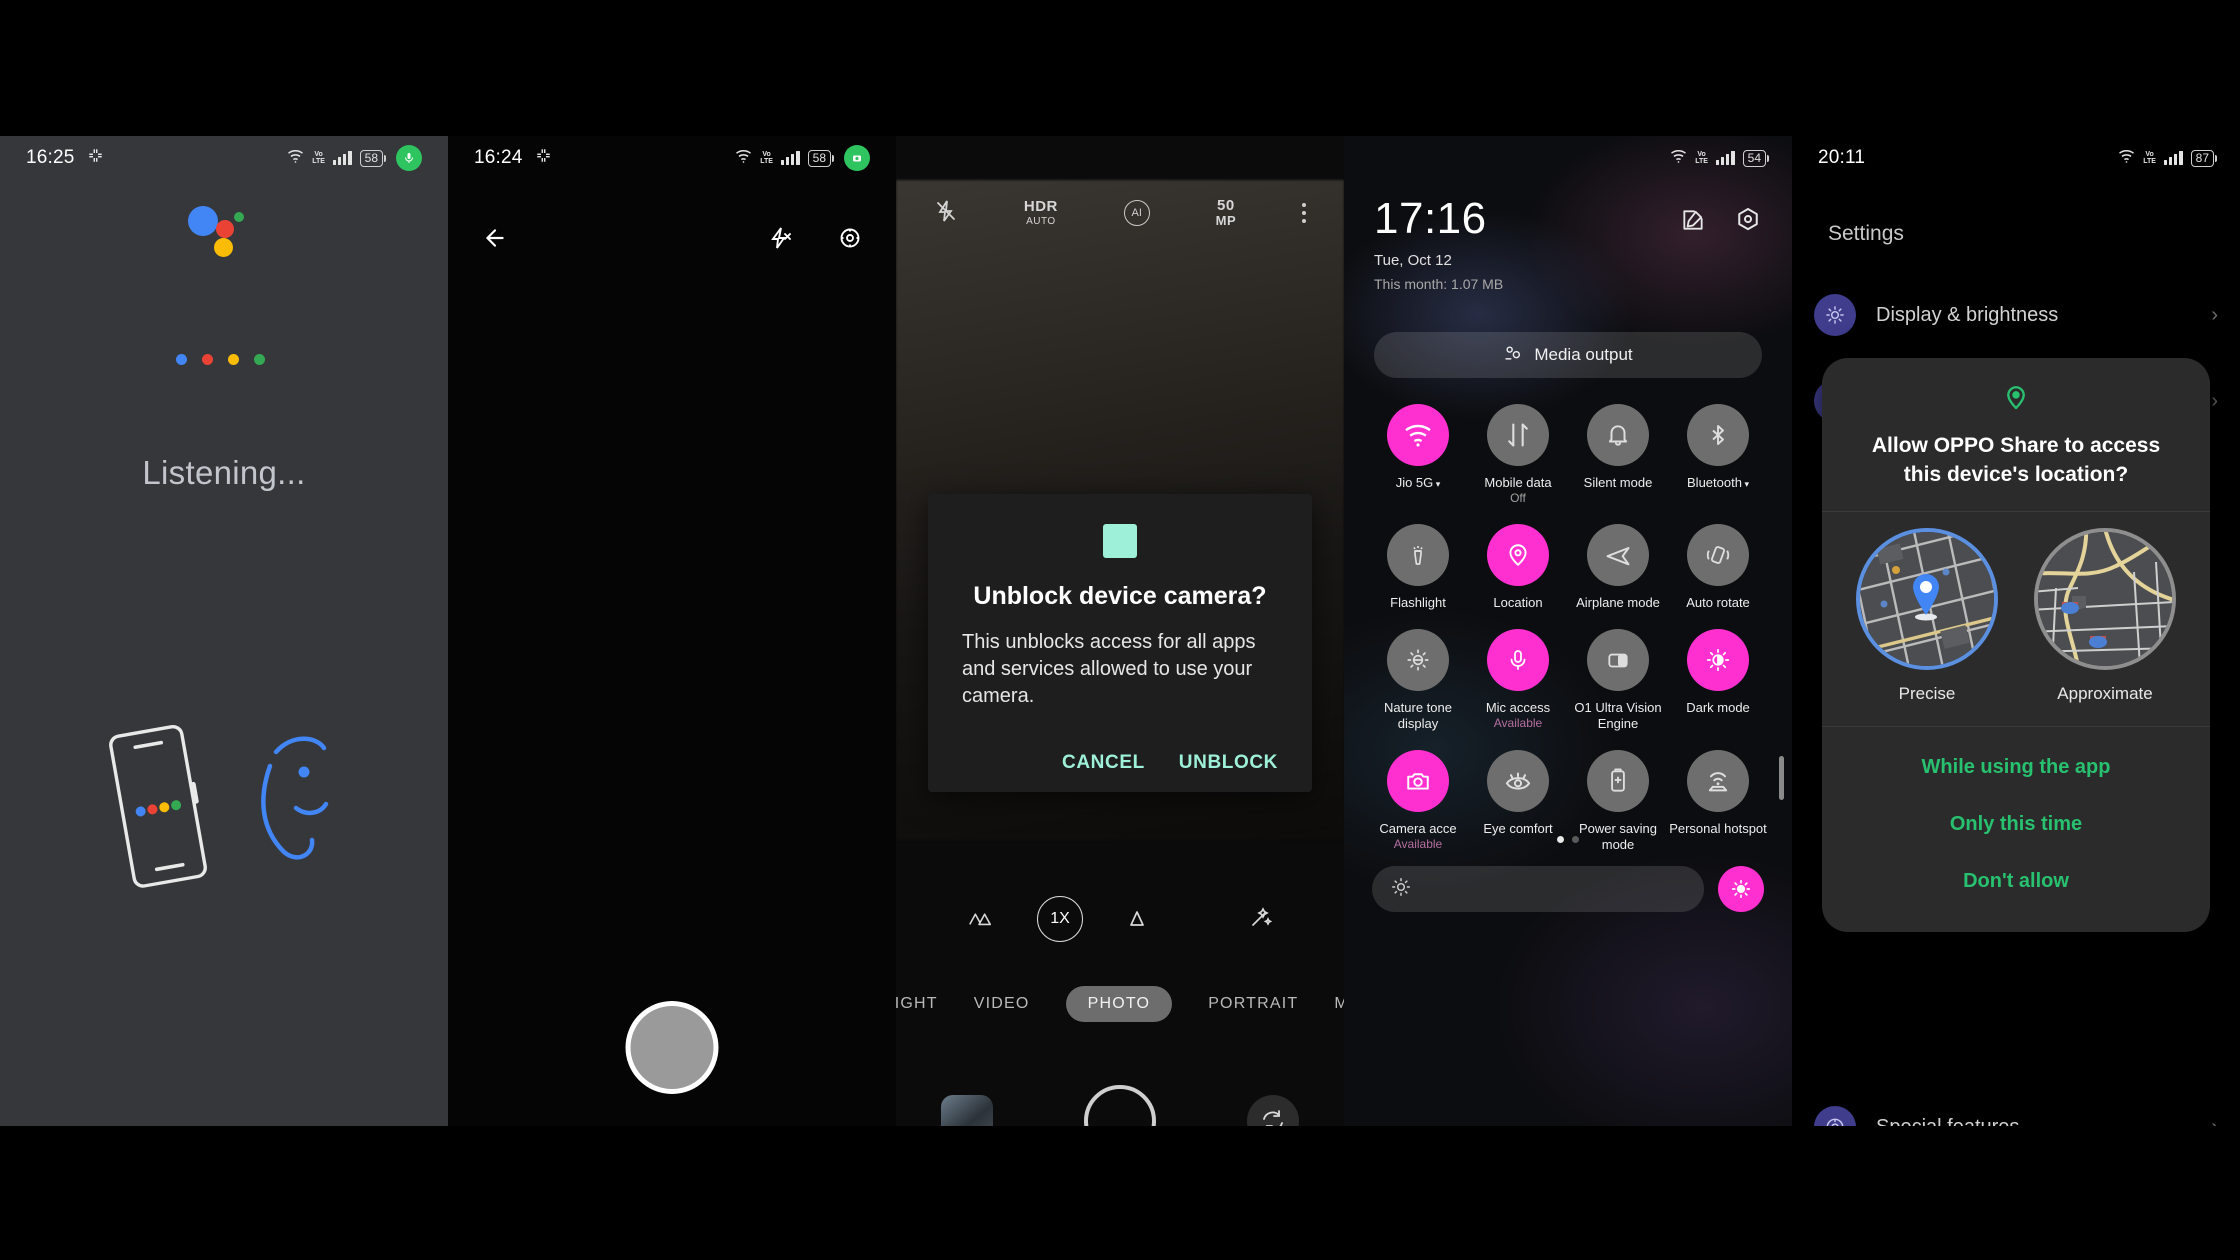 The image size is (2240, 1260). I want to click on qs-tile-flashlight: Flashlight, so click(1418, 567).